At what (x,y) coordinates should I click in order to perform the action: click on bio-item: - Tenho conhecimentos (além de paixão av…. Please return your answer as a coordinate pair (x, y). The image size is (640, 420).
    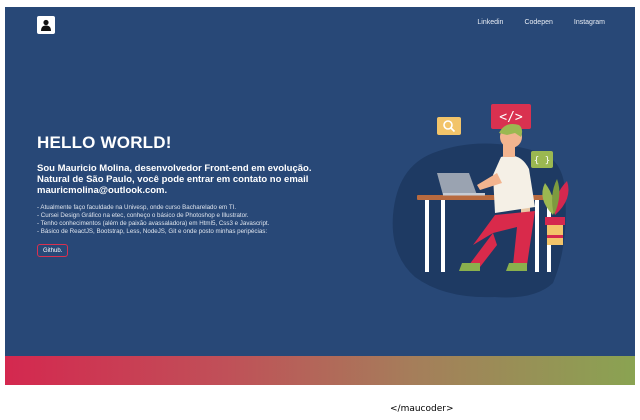
    Looking at the image, I should click on (153, 223).